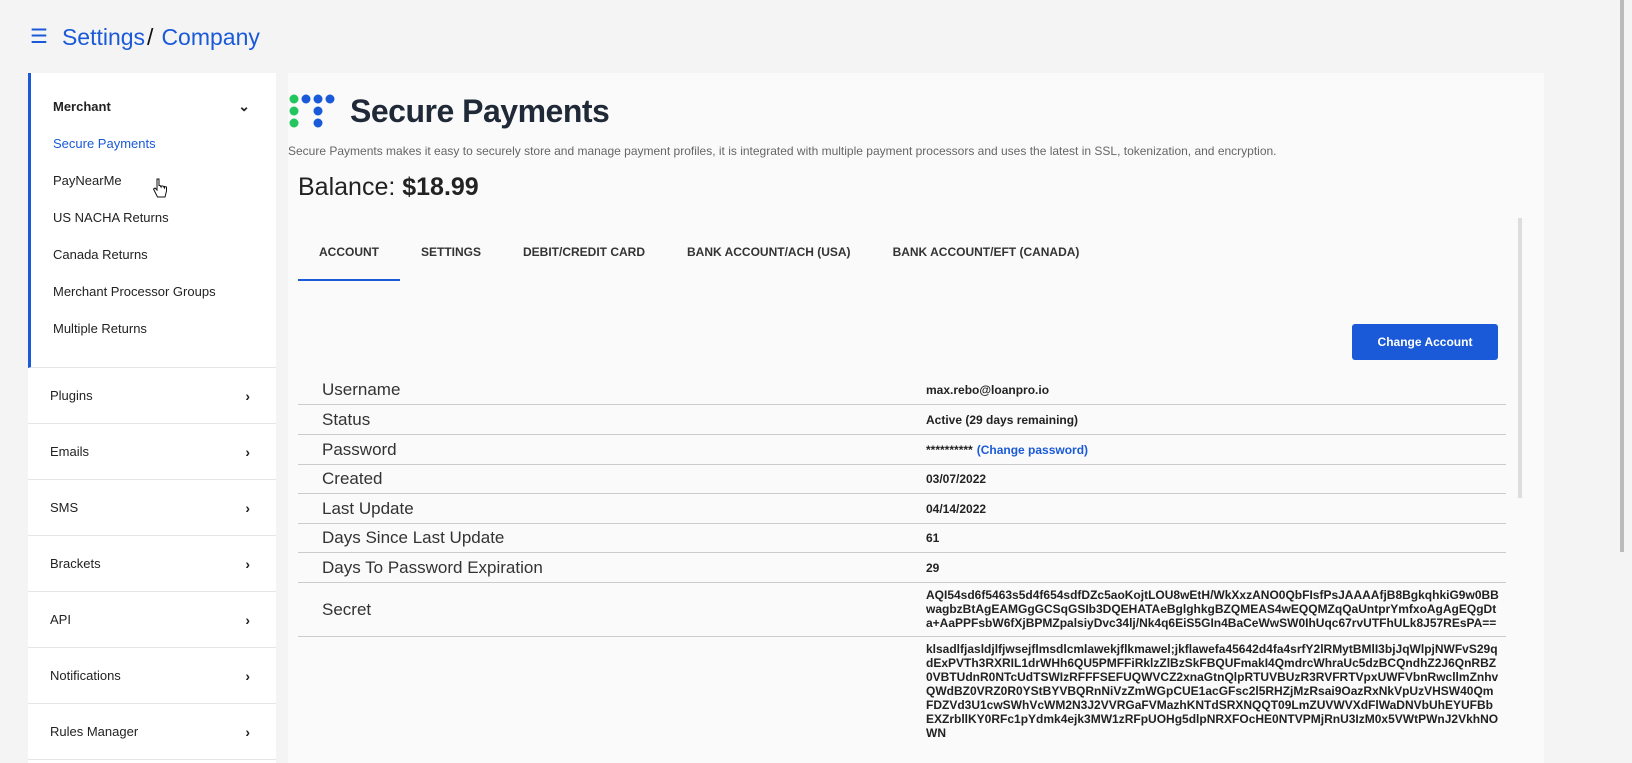 This screenshot has width=1632, height=763. I want to click on sidebar-section-notifications: Notifications ›, so click(152, 676).